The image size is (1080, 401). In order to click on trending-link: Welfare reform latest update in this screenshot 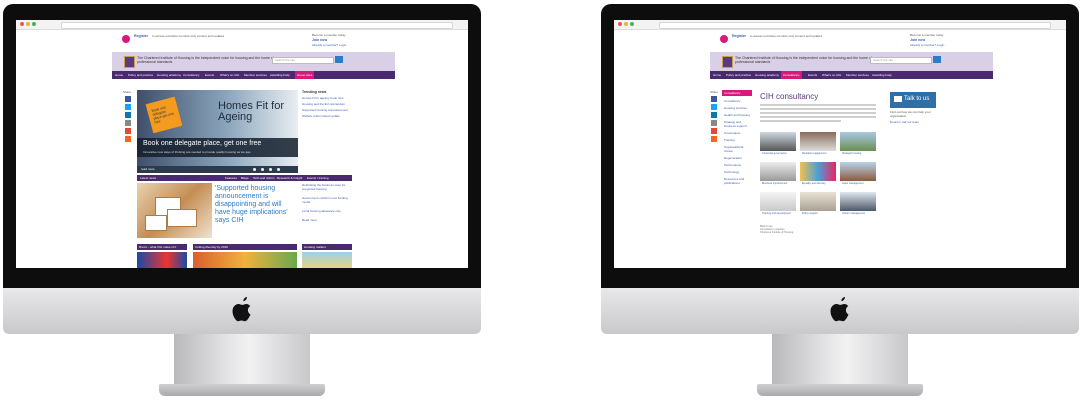, I will do `click(327, 116)`.